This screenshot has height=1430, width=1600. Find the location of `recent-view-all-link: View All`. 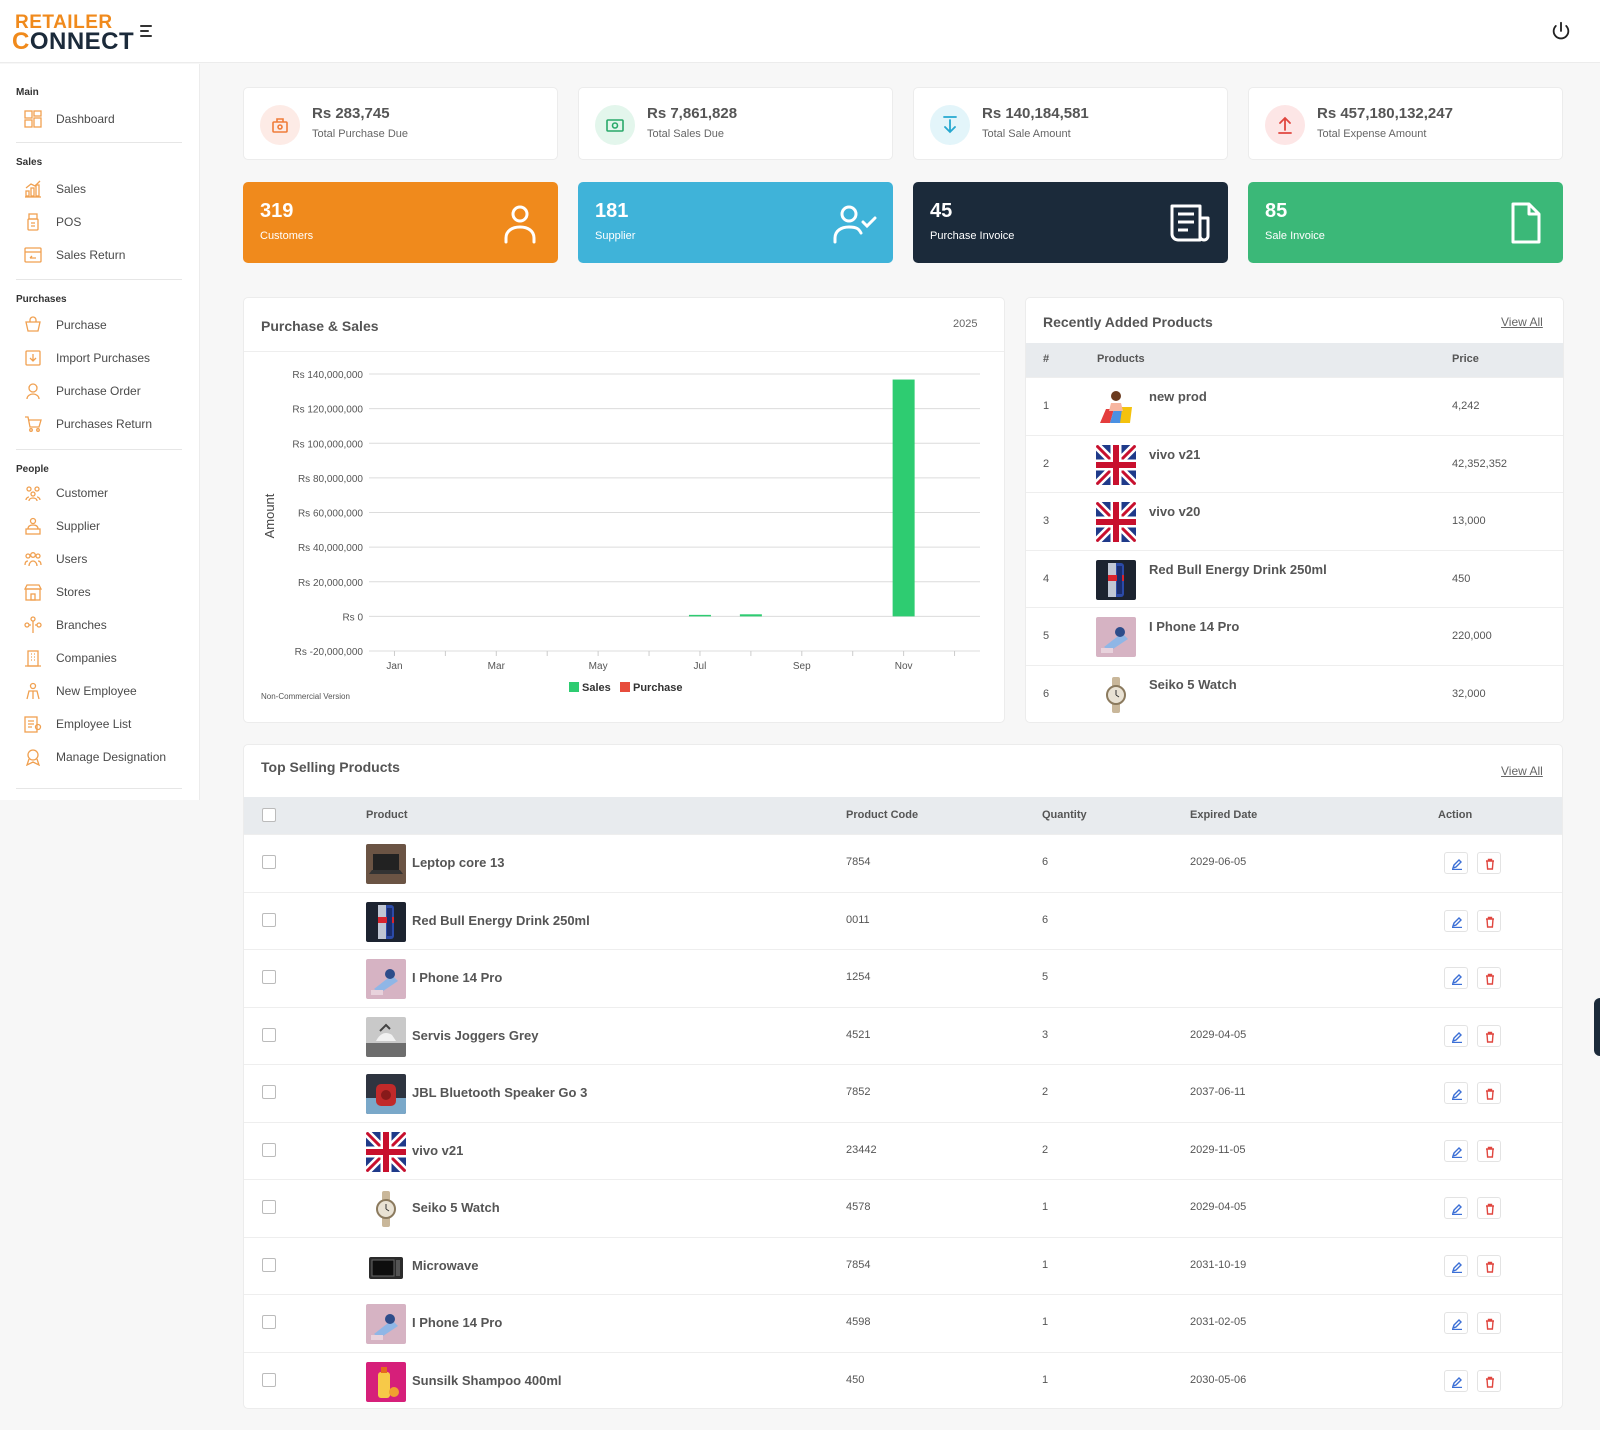

recent-view-all-link: View All is located at coordinates (1522, 322).